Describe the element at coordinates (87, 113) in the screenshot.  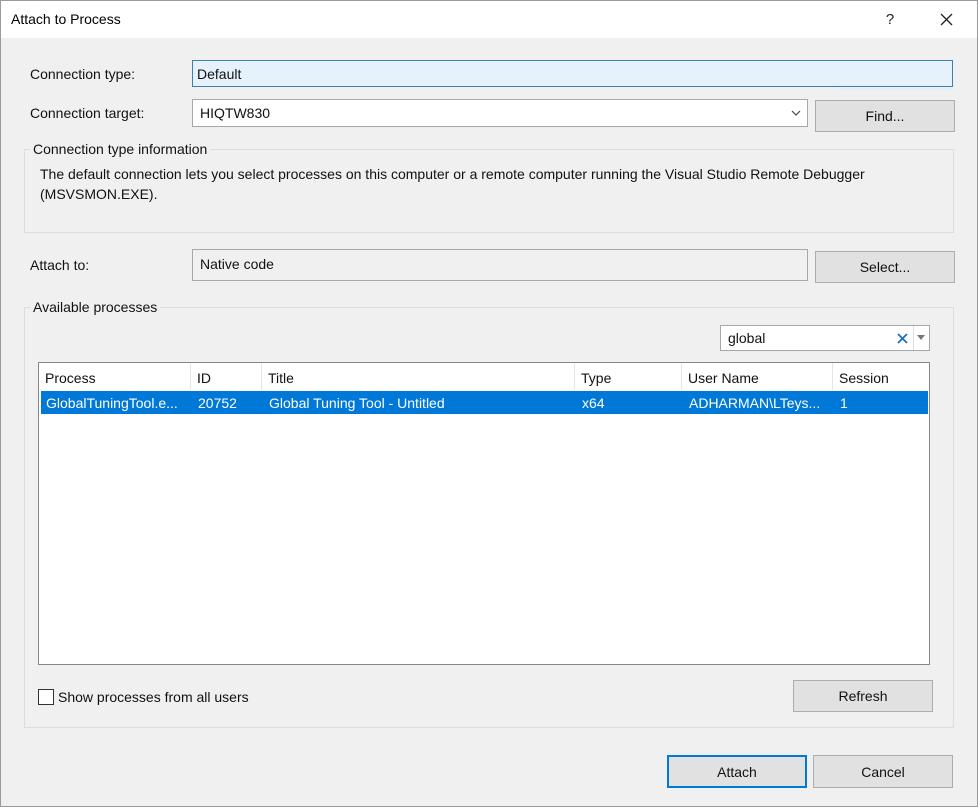
I see `connection-target-label: Connection target:` at that location.